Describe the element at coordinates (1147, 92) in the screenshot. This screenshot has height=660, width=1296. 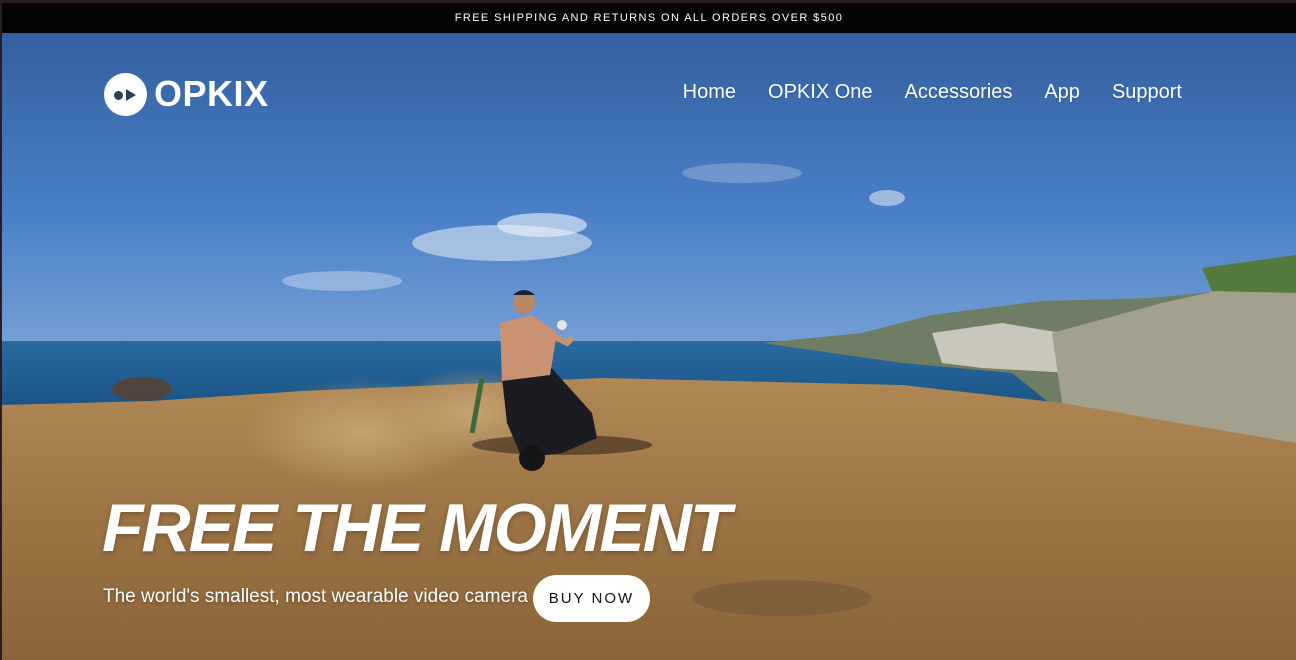
I see `nav-link-support: Support` at that location.